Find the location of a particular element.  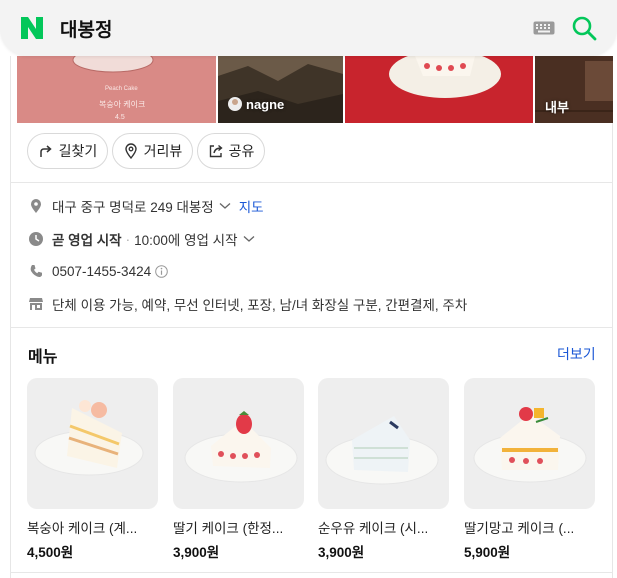

directions-button: 길찾기 is located at coordinates (67, 151).